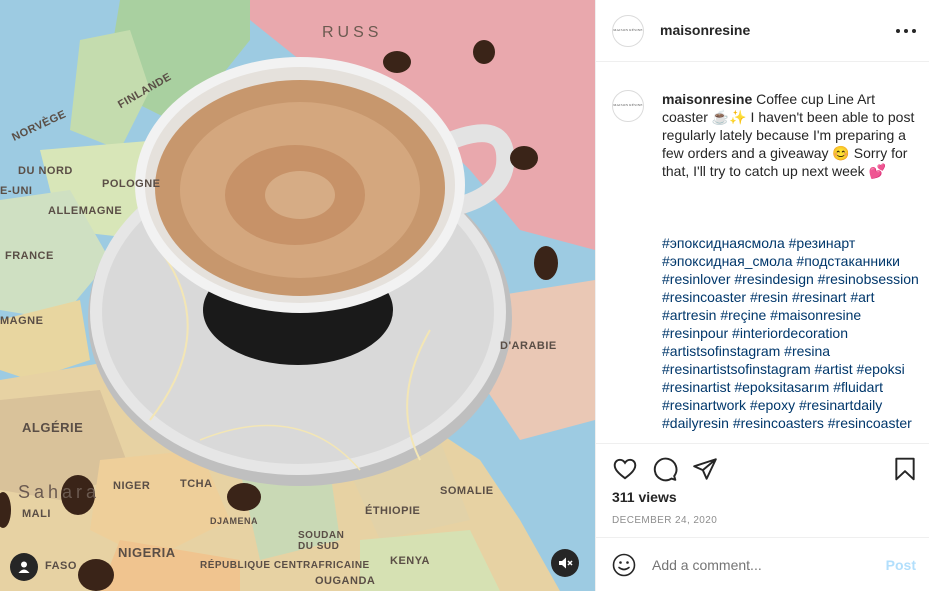 This screenshot has width=929, height=591. I want to click on hashtag-link: #resindesign, so click(773, 279).